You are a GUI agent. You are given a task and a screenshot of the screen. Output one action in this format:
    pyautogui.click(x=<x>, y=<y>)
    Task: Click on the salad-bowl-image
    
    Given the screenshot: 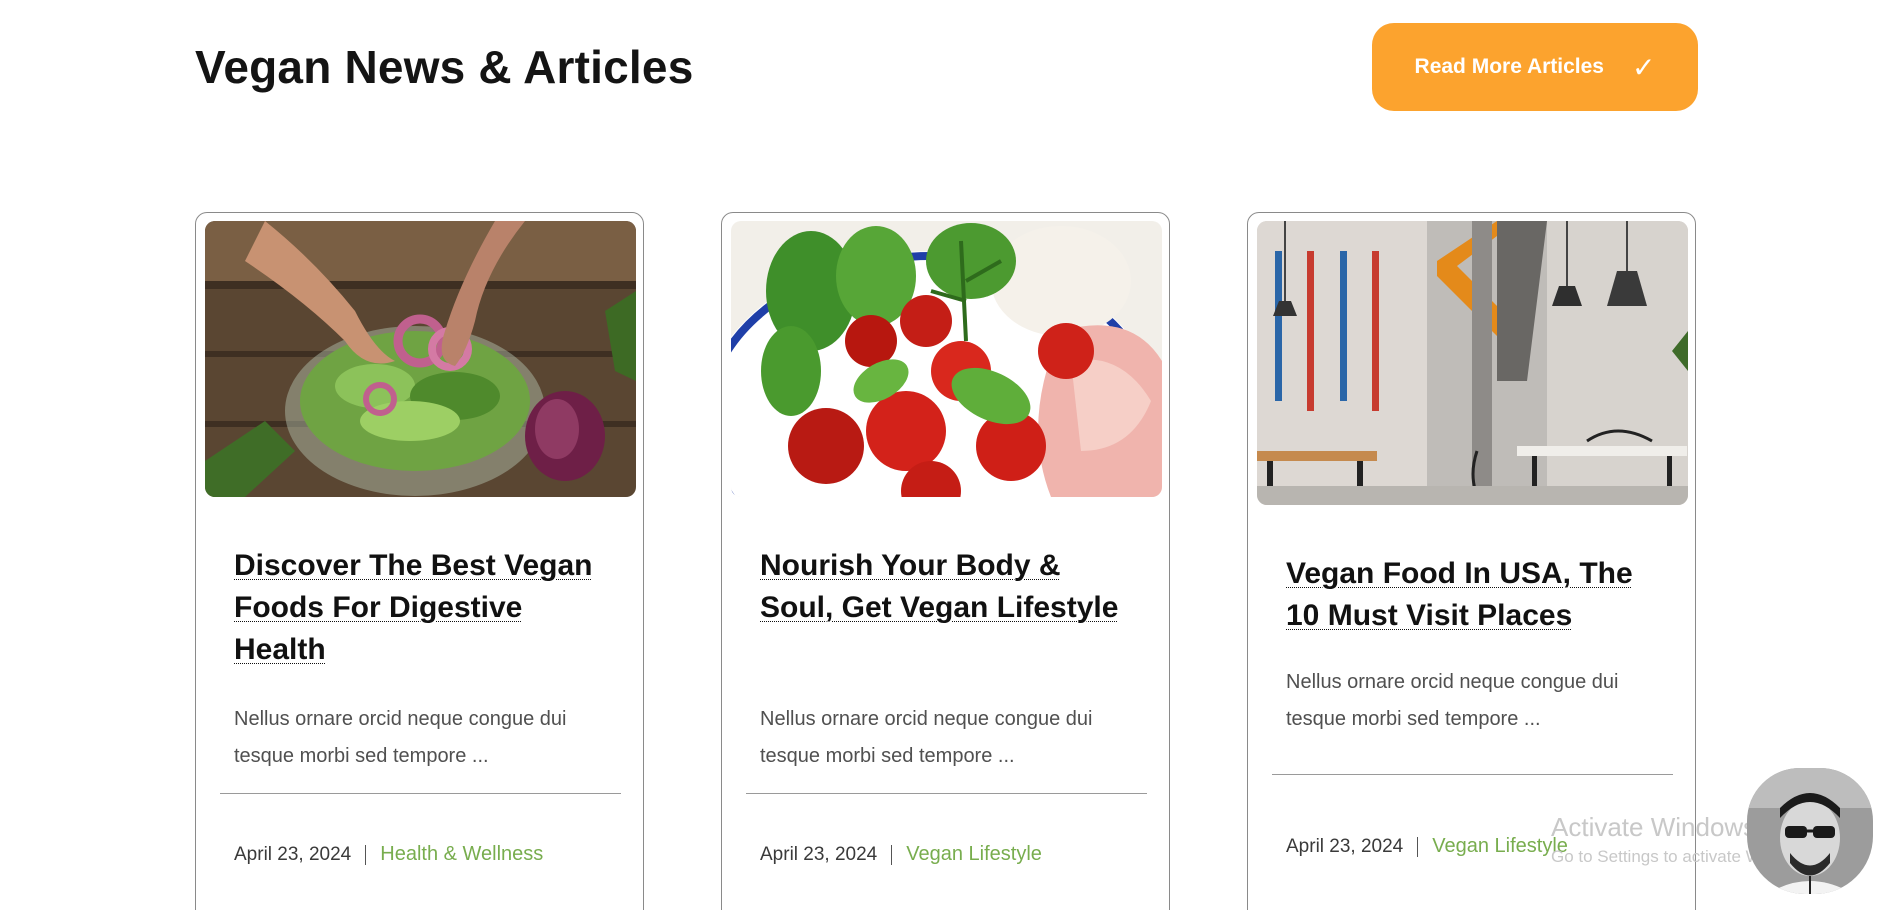 What is the action you would take?
    pyautogui.click(x=420, y=359)
    